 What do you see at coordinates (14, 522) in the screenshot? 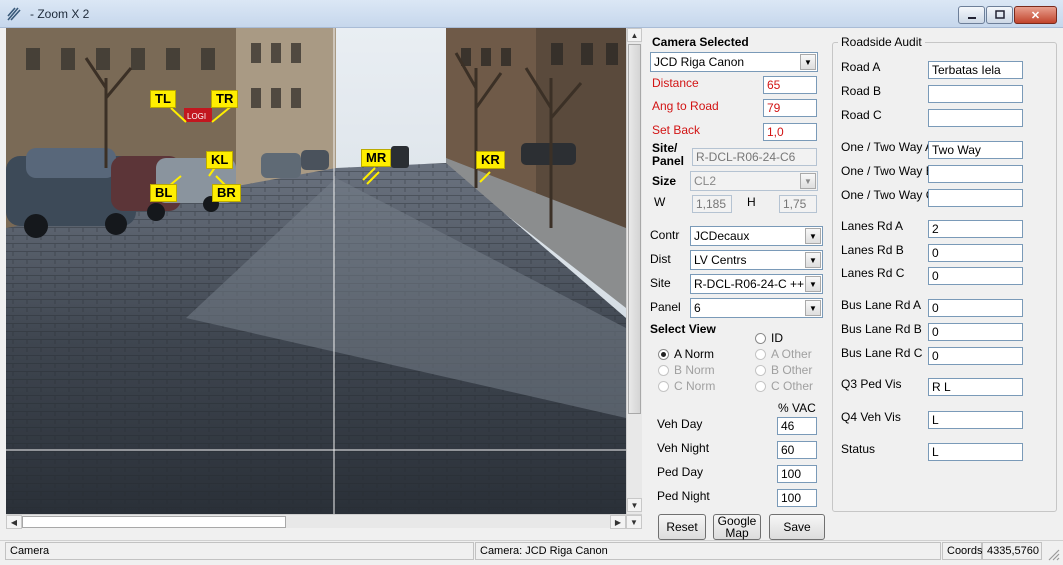
I see `scroll-left-icon: ◀` at bounding box center [14, 522].